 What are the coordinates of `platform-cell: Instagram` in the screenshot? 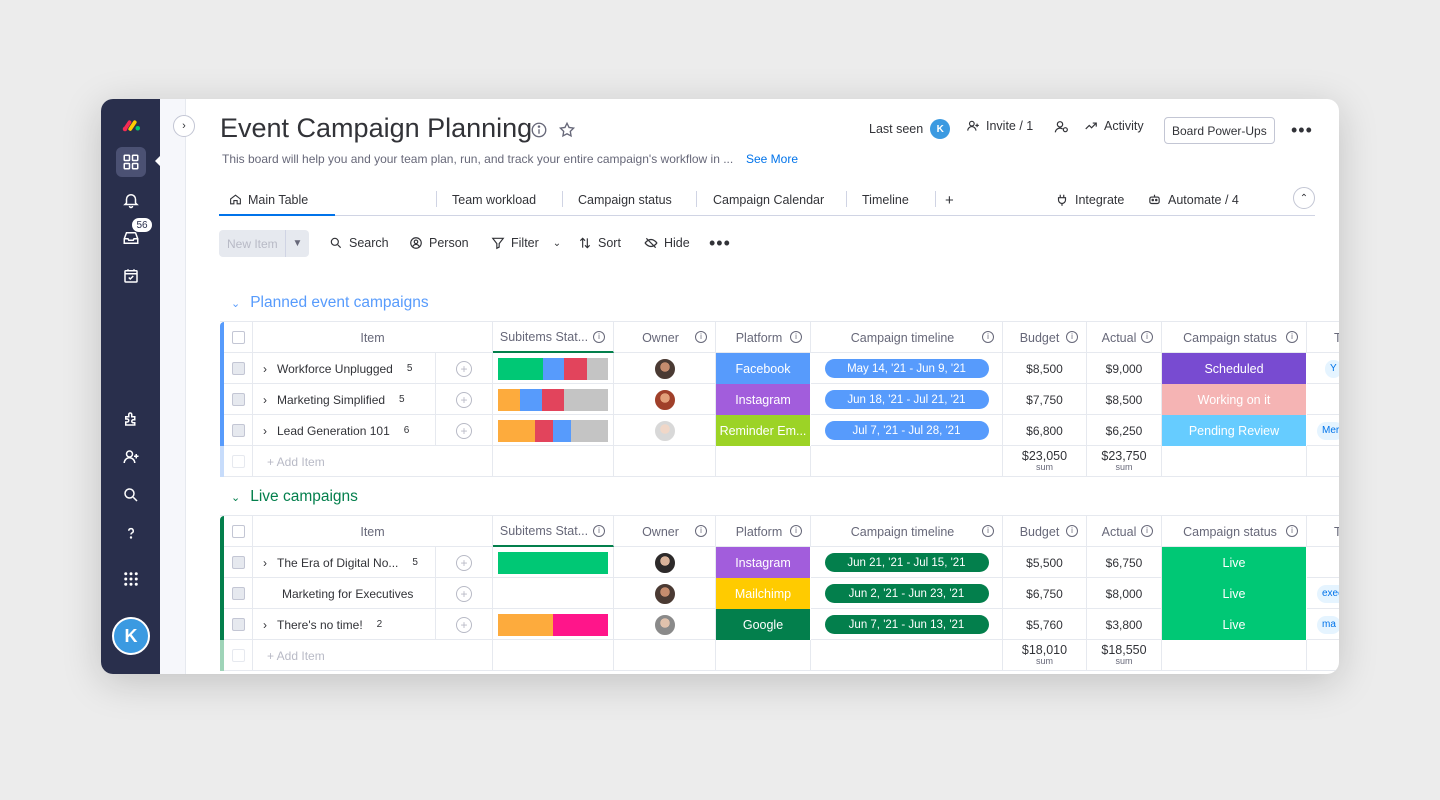 It's located at (763, 399).